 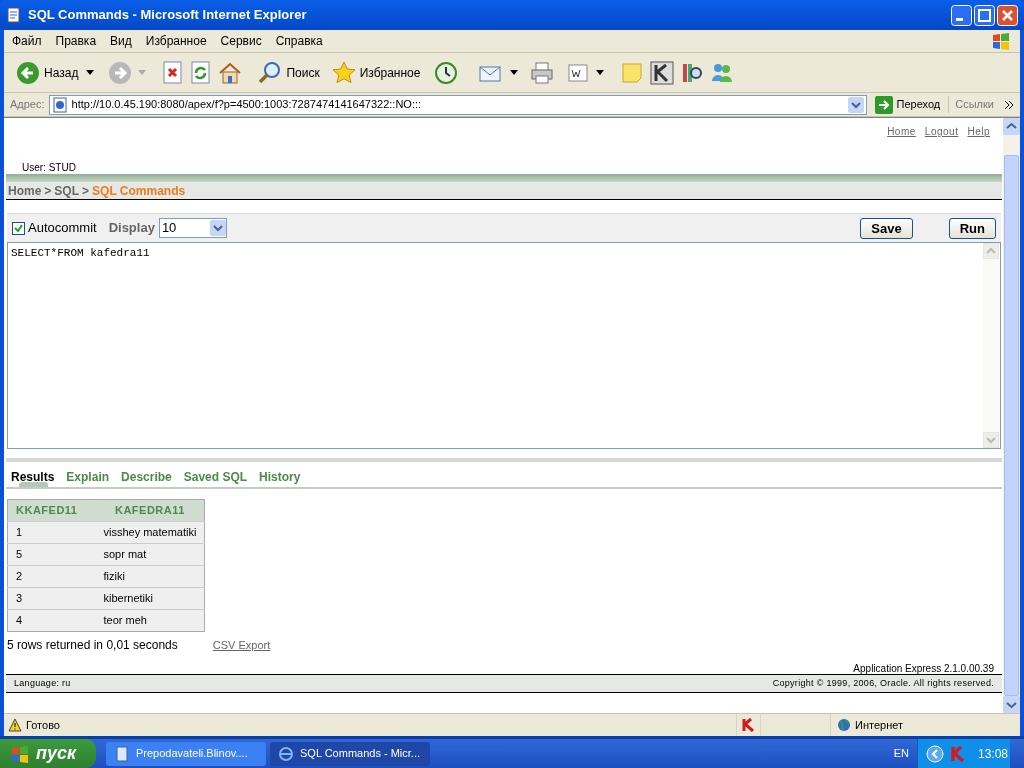 I want to click on table-cell: 3, so click(x=51, y=598).